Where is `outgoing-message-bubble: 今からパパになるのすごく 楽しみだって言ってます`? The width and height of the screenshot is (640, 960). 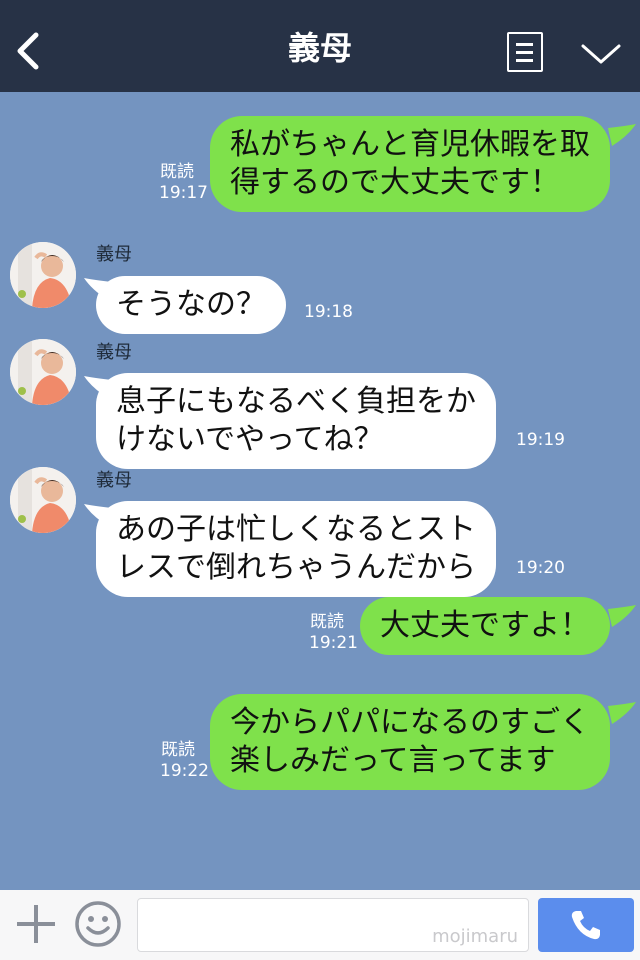 outgoing-message-bubble: 今からパパになるのすごく 楽しみだって言ってます is located at coordinates (410, 742).